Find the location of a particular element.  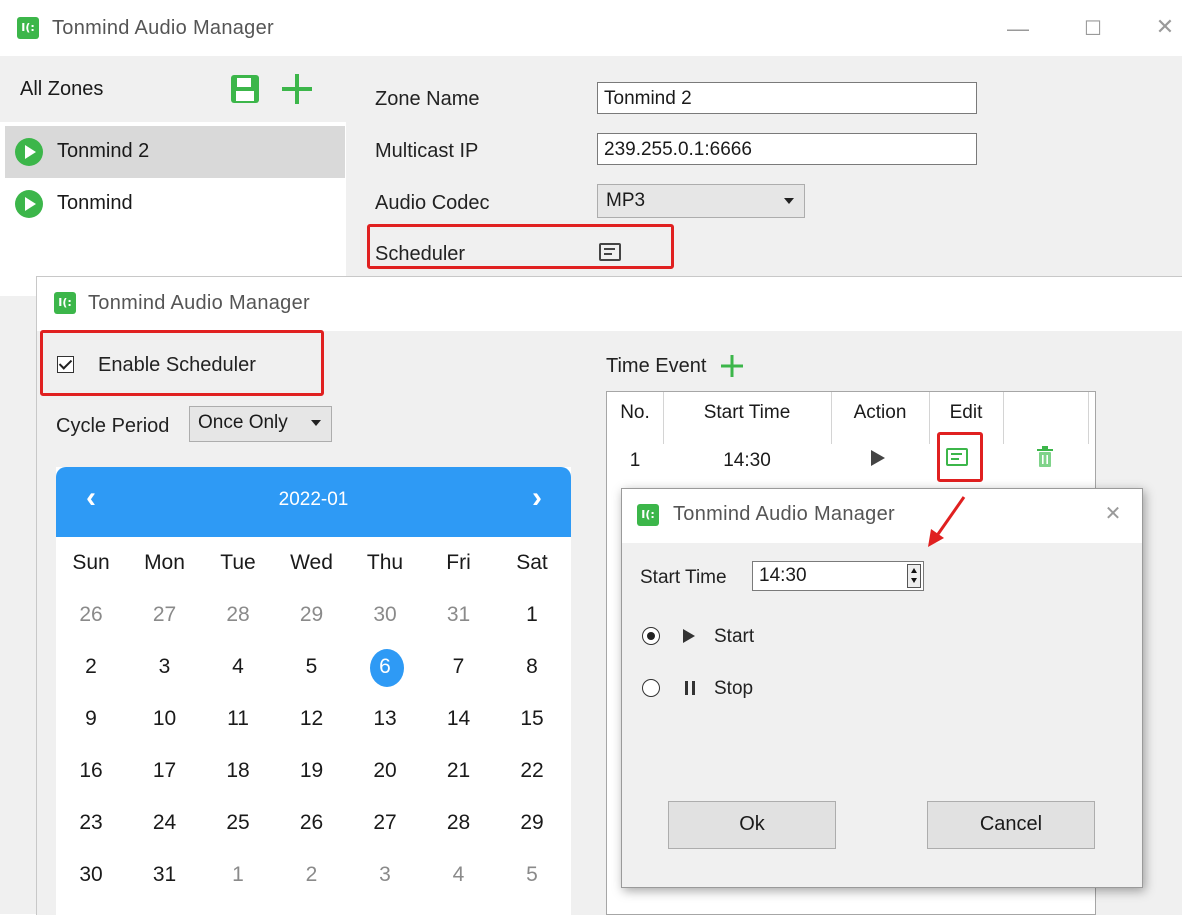

weekday-label: Thu is located at coordinates (385, 562).